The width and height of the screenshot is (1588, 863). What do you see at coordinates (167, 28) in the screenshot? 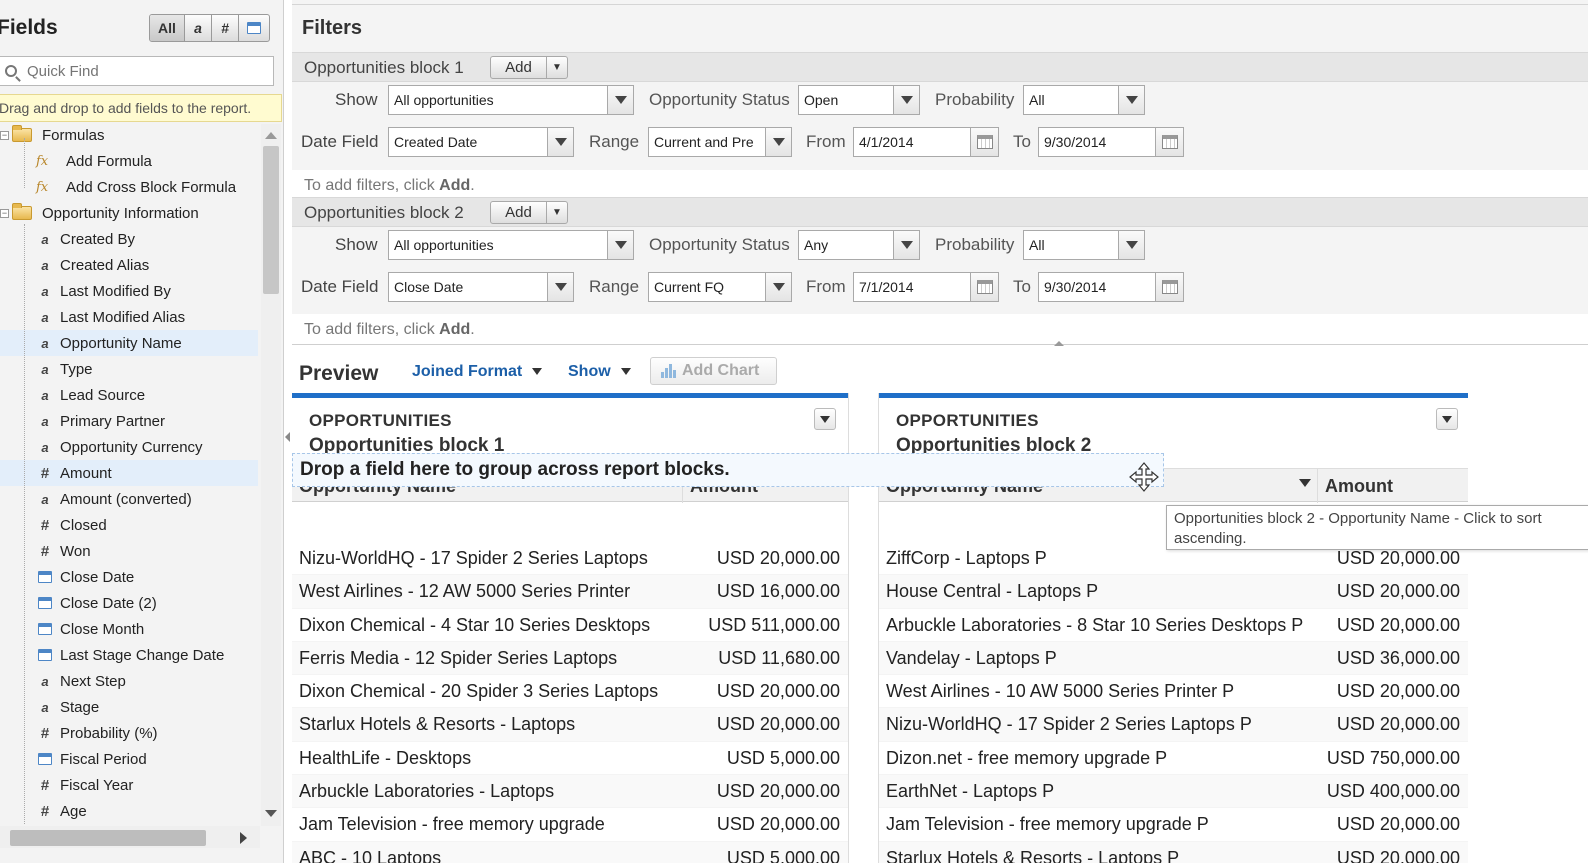
I see `filter-all-button: All` at bounding box center [167, 28].